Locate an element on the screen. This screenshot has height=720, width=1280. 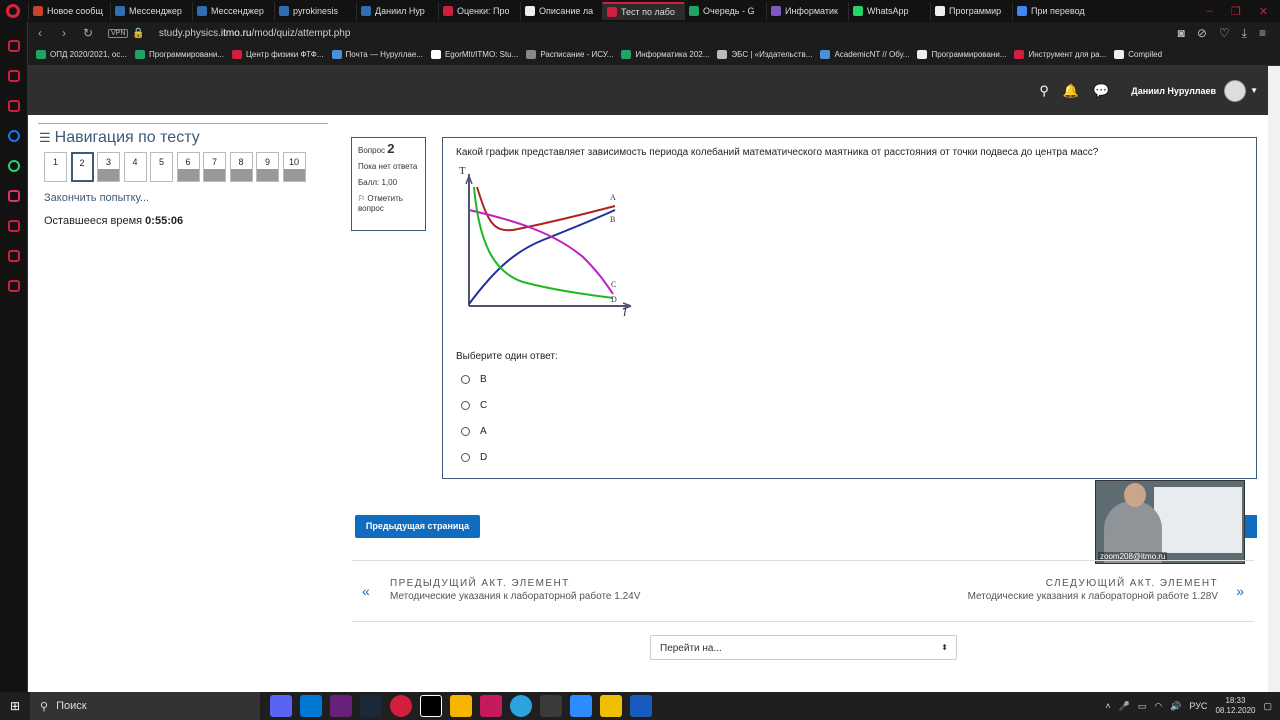
browser-tab: Очередь - G is located at coordinates (725, 11).